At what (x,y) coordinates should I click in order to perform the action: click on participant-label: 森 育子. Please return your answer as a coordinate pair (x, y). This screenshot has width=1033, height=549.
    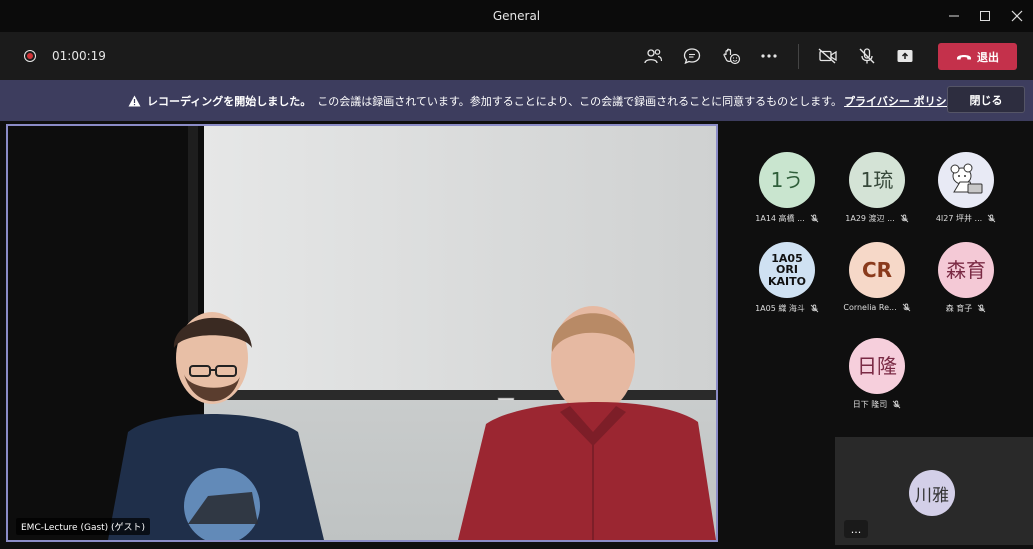
    Looking at the image, I should click on (966, 308).